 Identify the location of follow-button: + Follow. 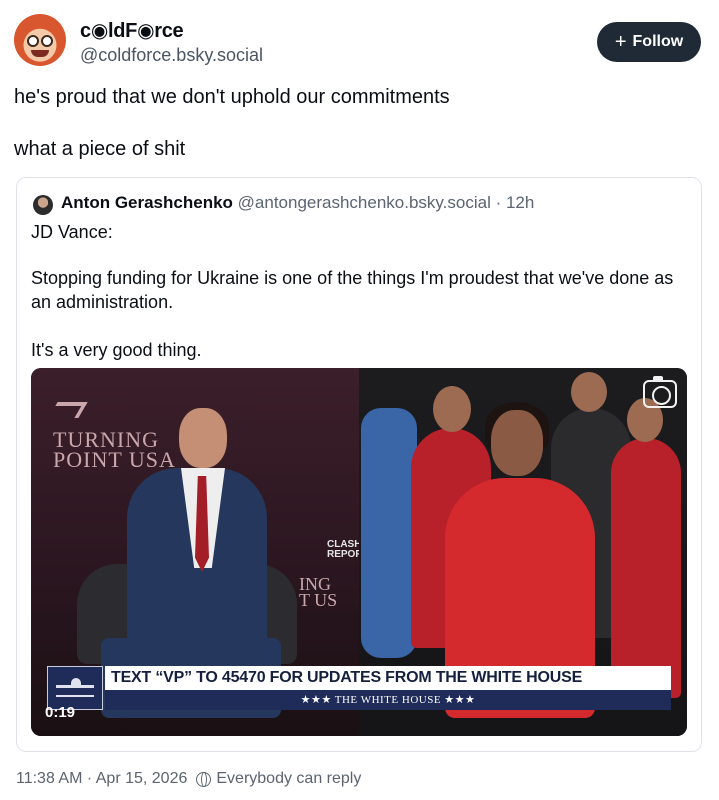
(649, 42).